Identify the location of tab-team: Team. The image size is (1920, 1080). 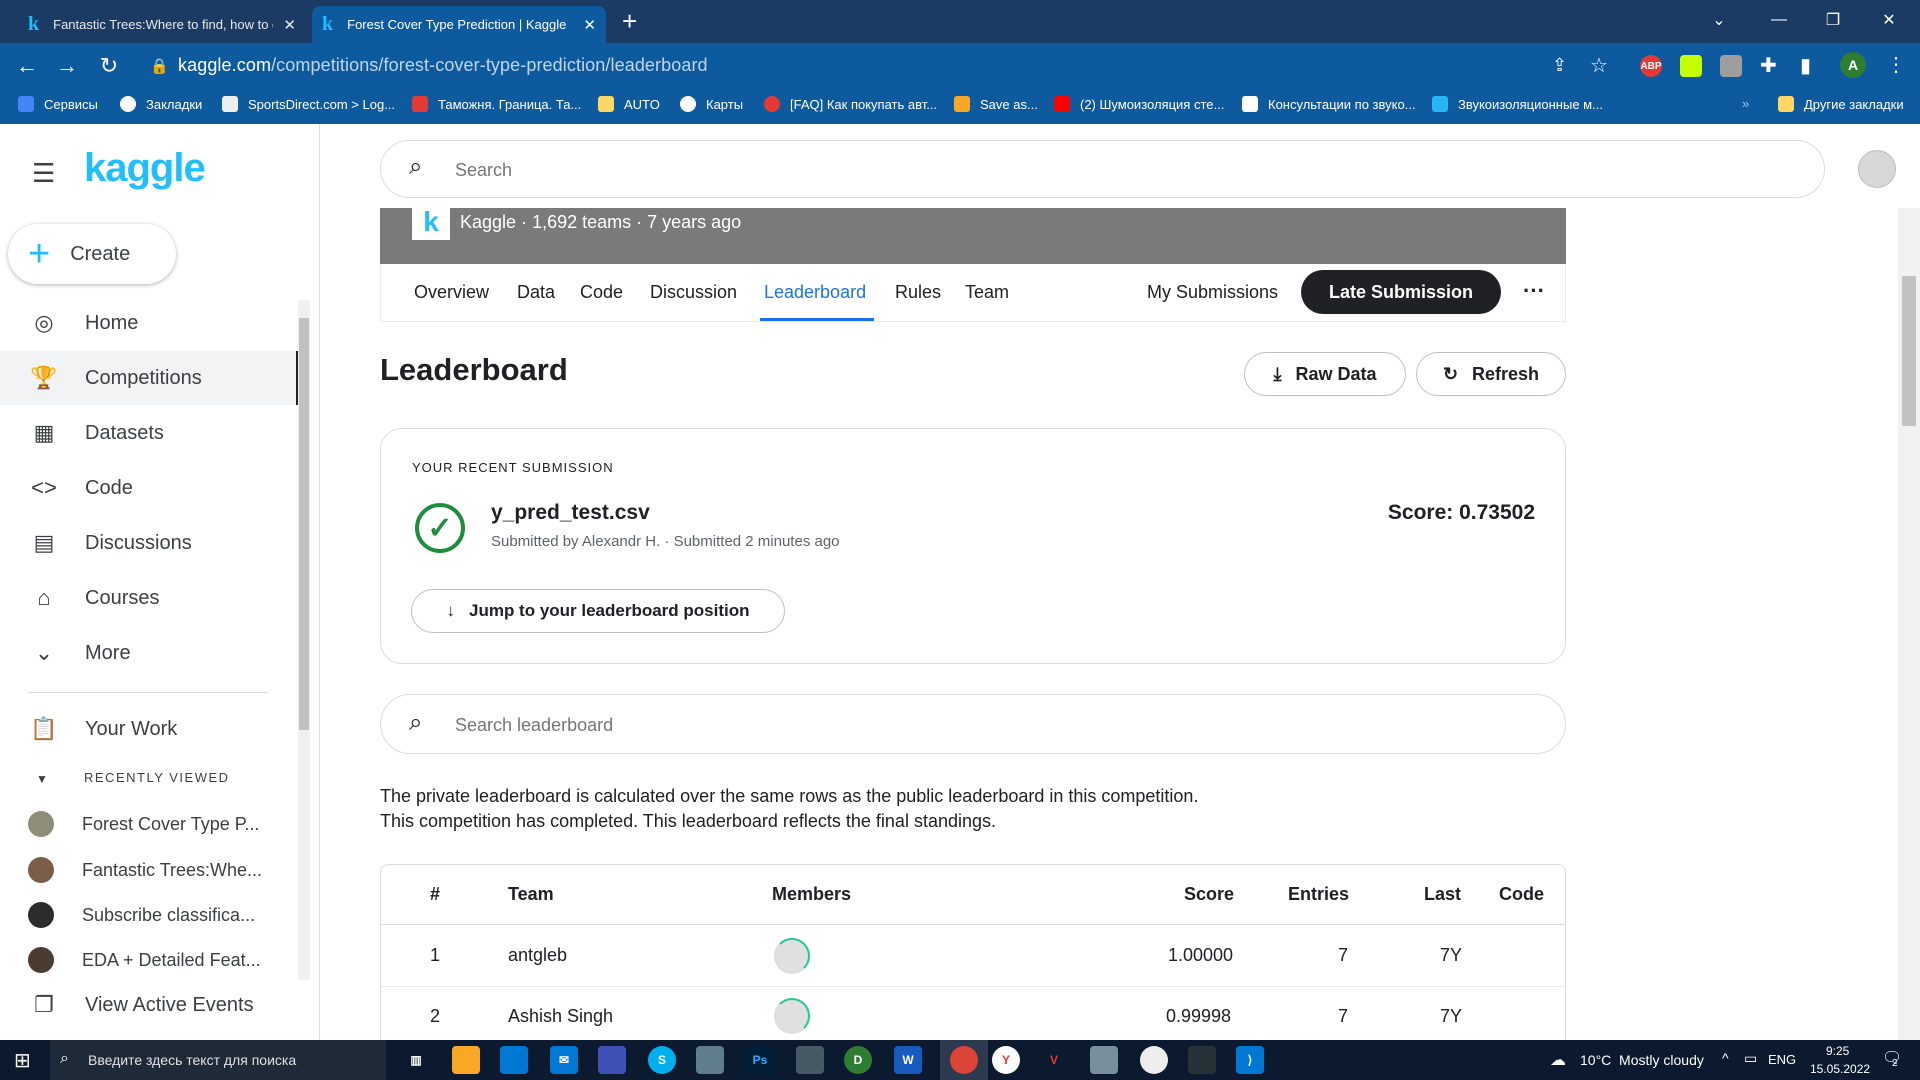
(987, 292).